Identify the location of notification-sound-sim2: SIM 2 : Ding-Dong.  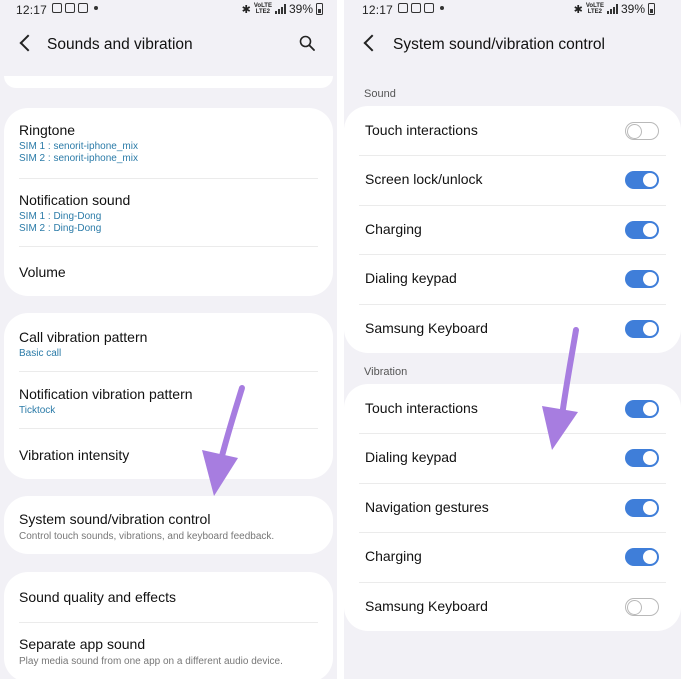
(60, 228).